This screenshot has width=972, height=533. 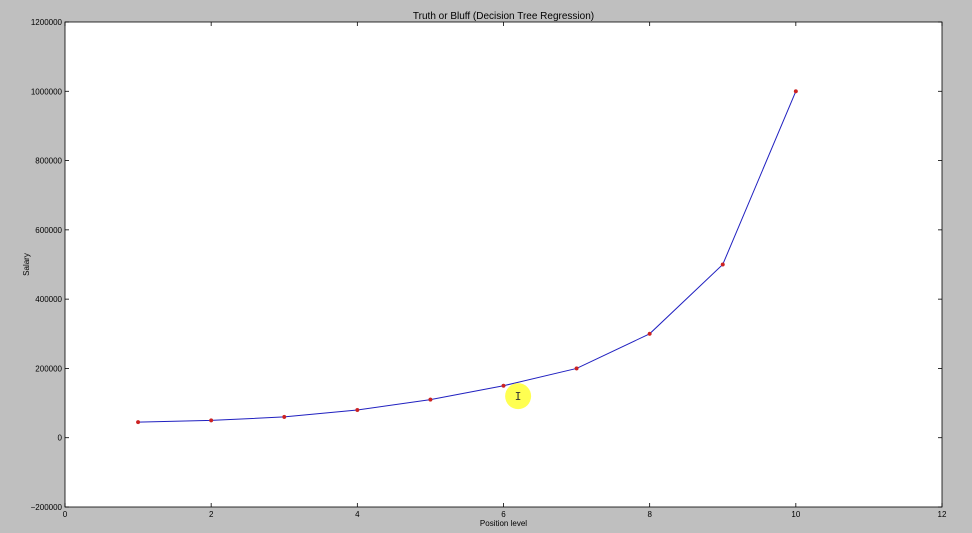 I want to click on x-tick-label: 2, so click(x=211, y=514).